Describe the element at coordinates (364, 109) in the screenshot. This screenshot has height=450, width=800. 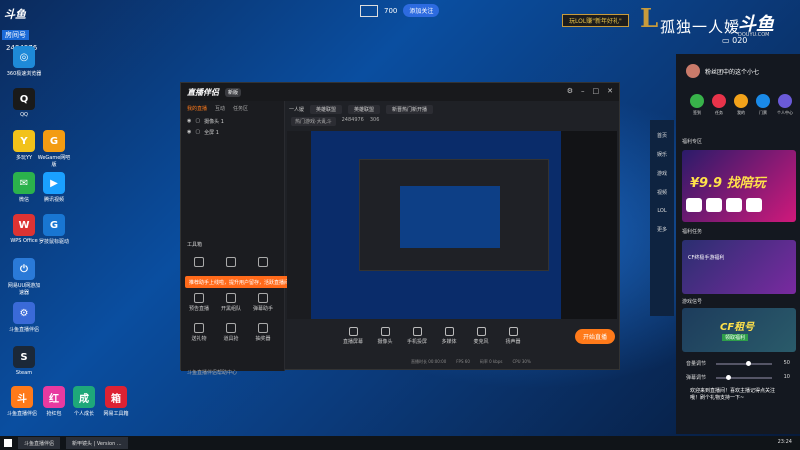
I see `category-select: 英雄联盟` at that location.